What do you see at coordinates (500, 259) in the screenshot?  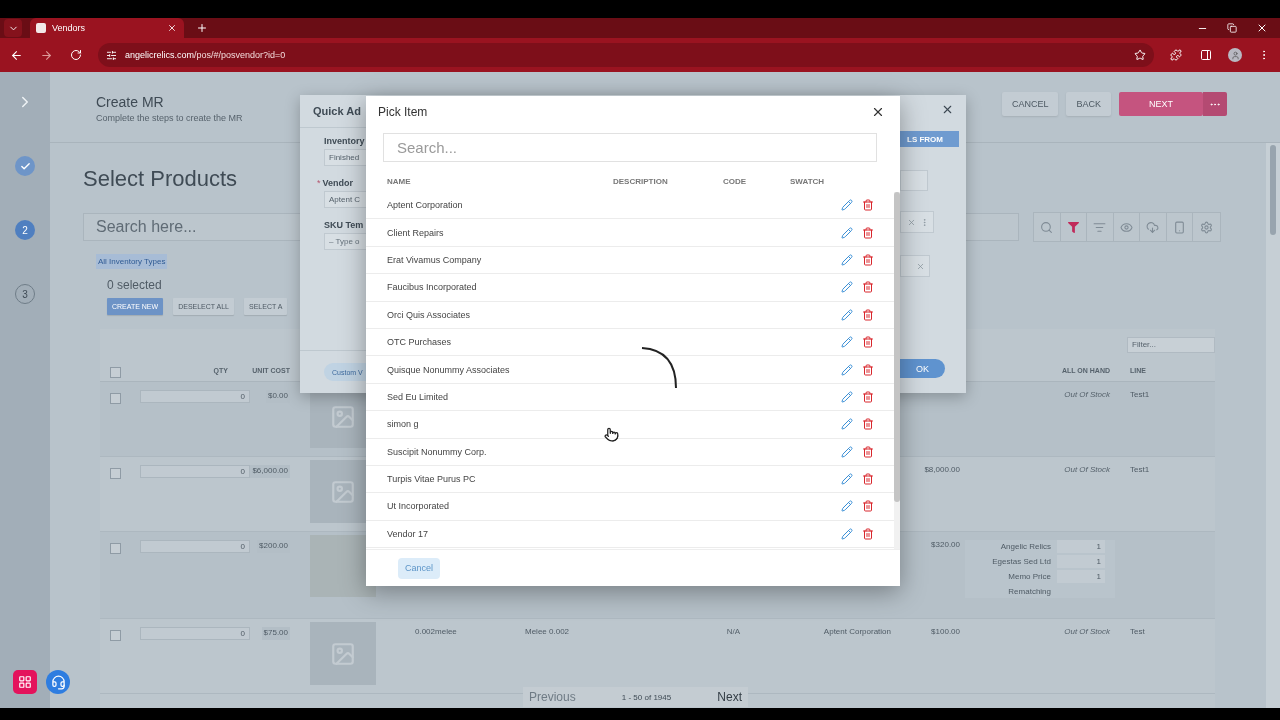 I see `vendor-name: Erat Vivamus Company` at bounding box center [500, 259].